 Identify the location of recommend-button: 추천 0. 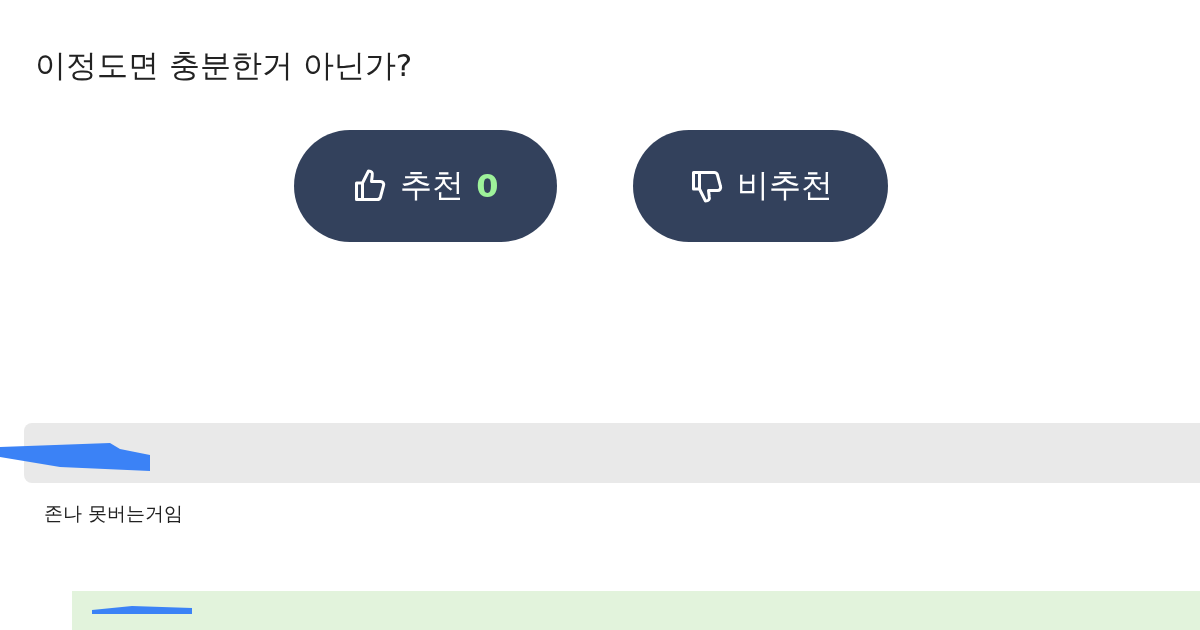
(425, 186).